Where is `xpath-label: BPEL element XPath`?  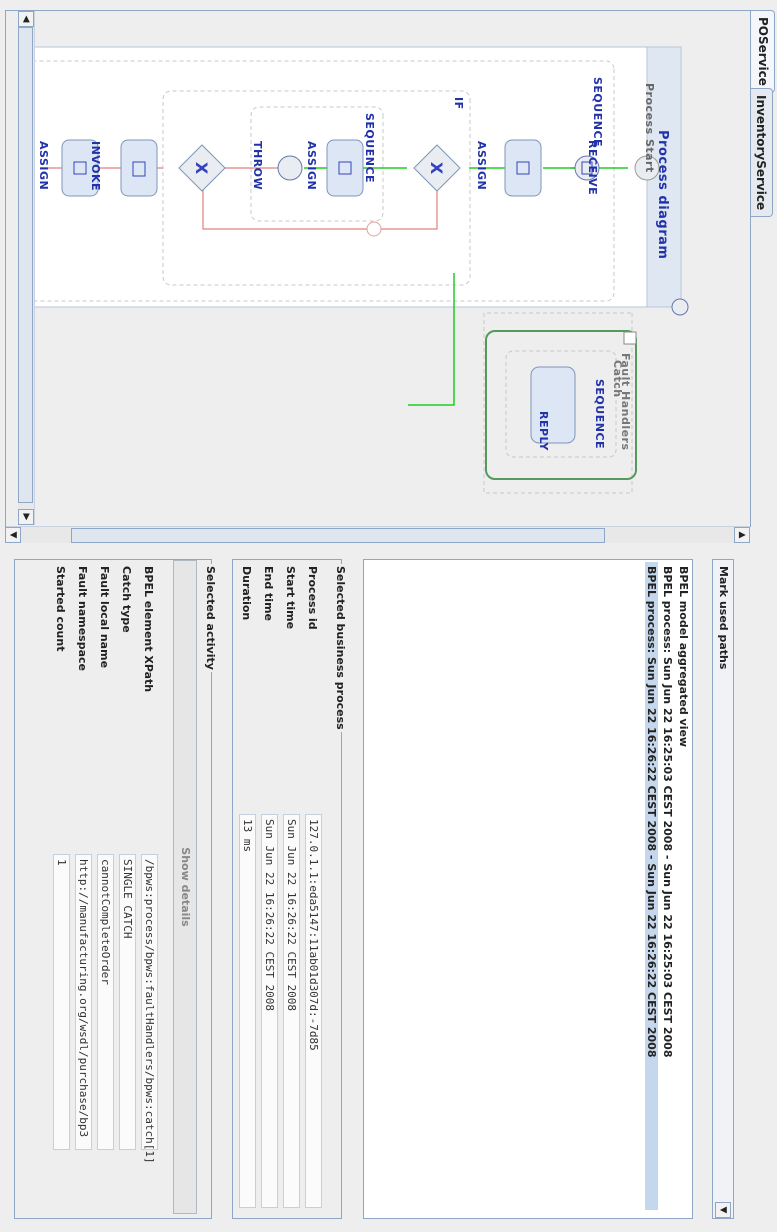 xpath-label: BPEL element XPath is located at coordinates (148, 629).